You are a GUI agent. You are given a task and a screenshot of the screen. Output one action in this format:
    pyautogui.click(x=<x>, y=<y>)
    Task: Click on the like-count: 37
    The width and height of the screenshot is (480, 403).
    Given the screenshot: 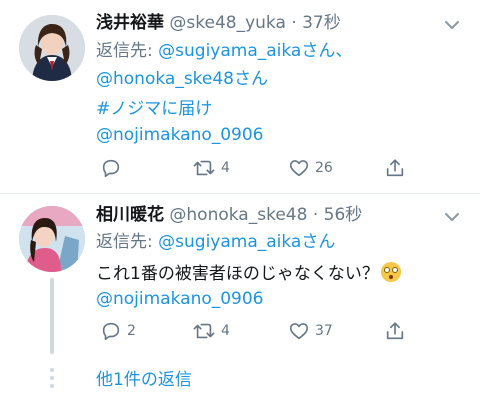 What is the action you would take?
    pyautogui.click(x=324, y=331)
    